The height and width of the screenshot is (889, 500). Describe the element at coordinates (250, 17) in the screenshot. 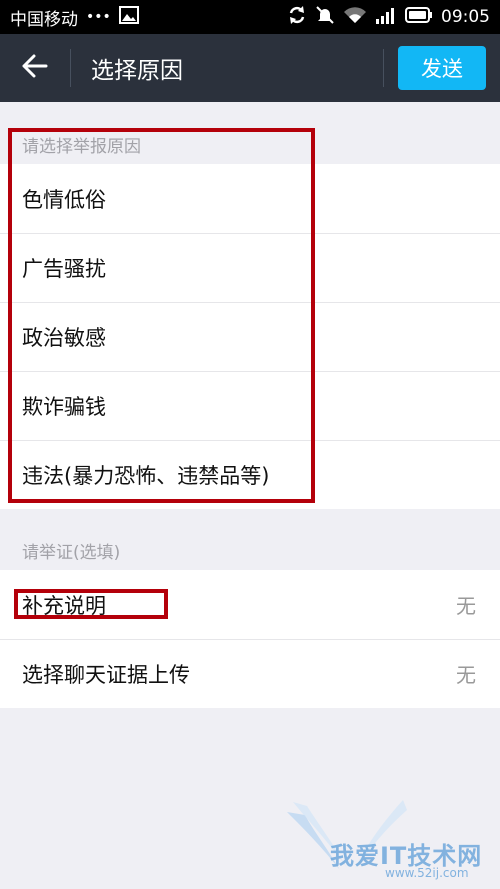

I see `status-bar: 中国移动 ••• 09:05` at that location.